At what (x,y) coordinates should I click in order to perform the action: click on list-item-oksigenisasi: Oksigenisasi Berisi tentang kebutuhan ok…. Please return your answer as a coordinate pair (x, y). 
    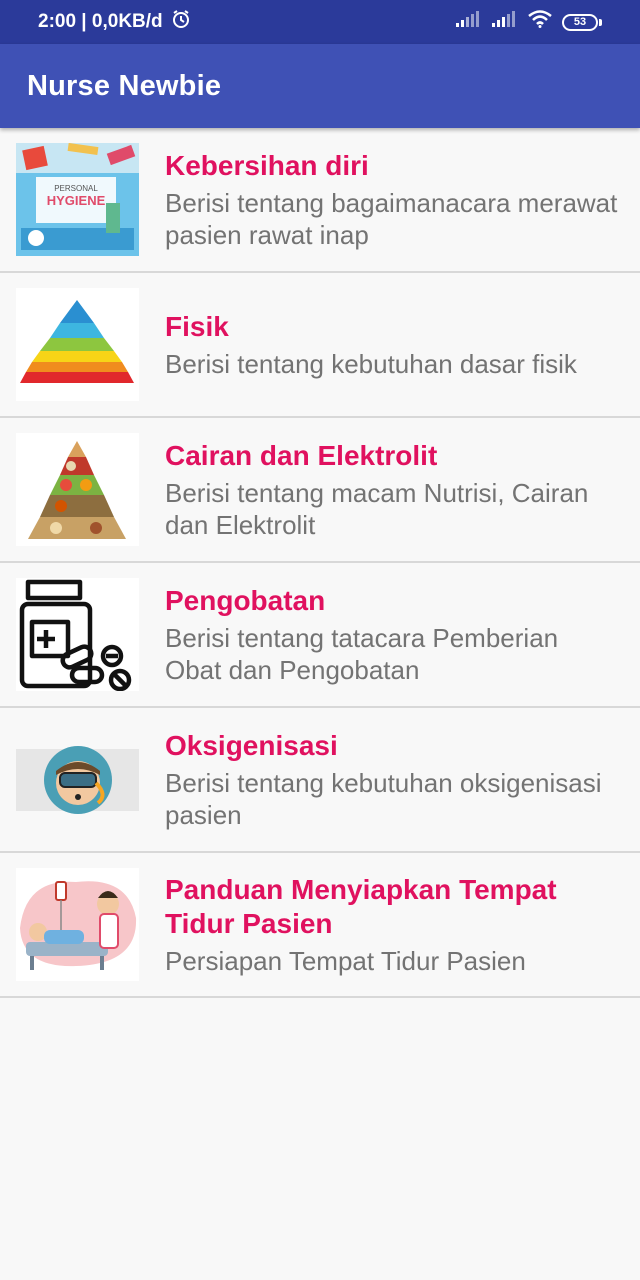
    Looking at the image, I should click on (320, 780).